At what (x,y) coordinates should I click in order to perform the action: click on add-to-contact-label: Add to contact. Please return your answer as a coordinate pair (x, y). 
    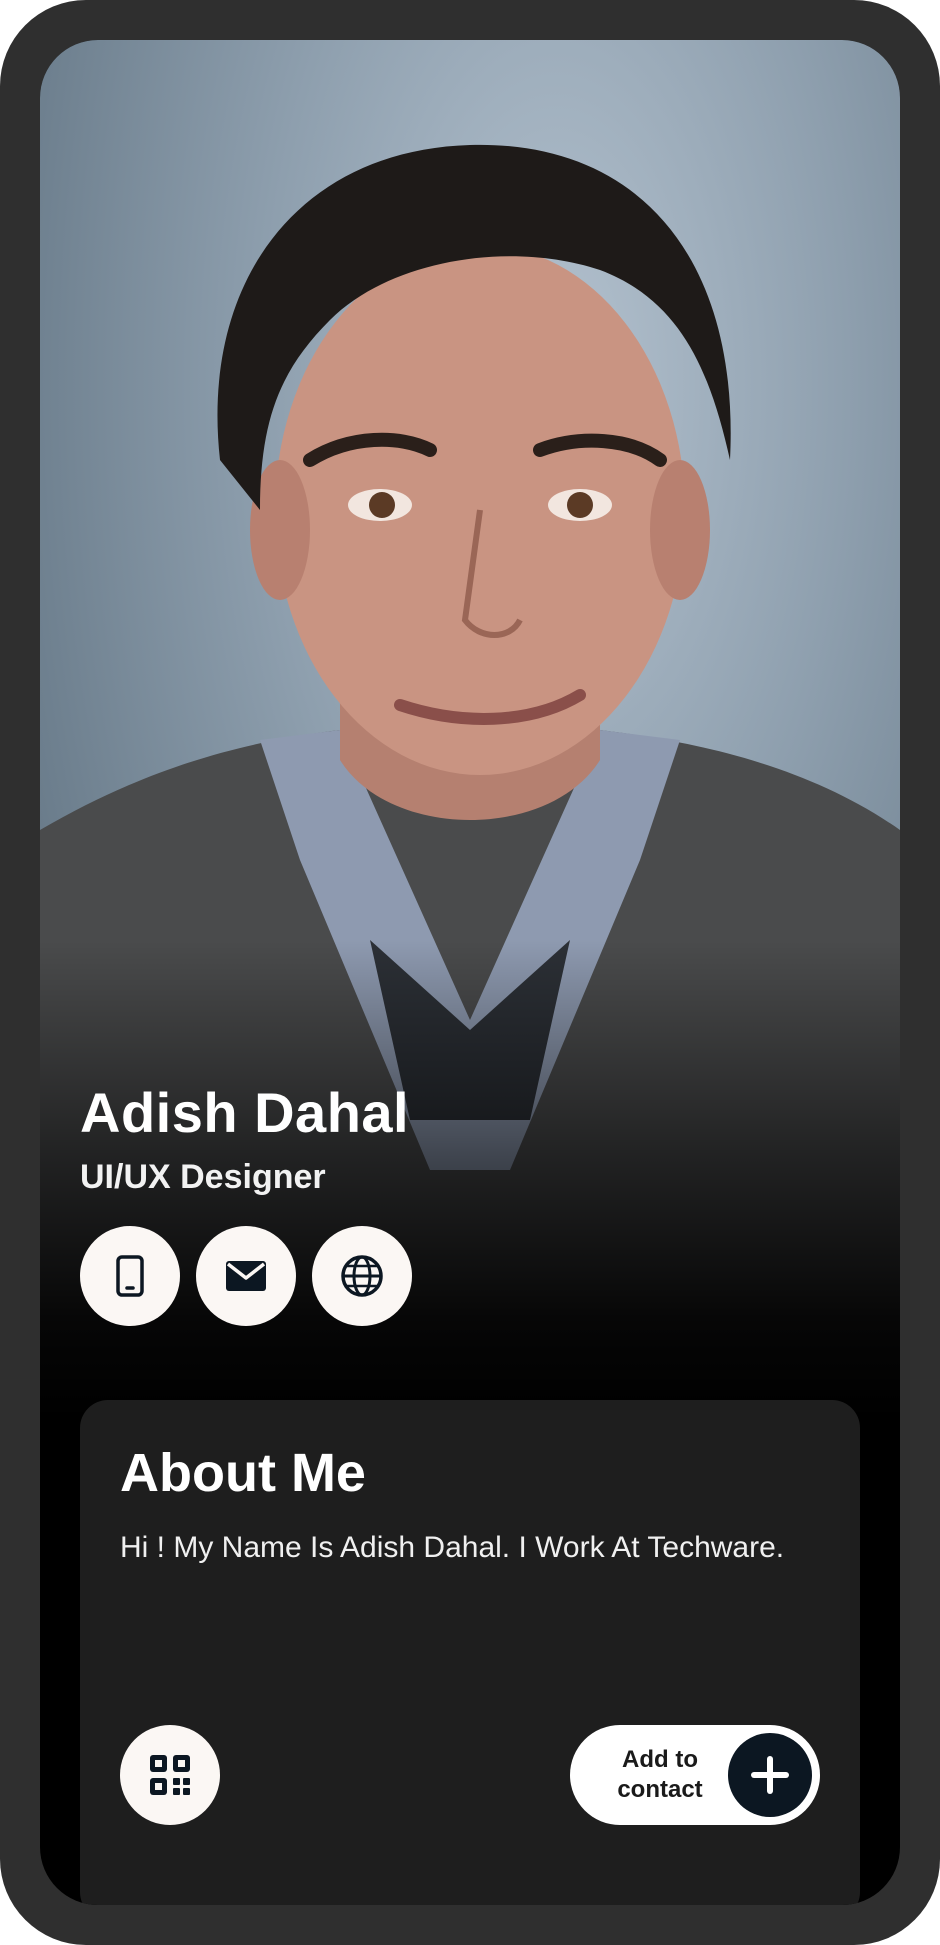
    Looking at the image, I should click on (660, 1774).